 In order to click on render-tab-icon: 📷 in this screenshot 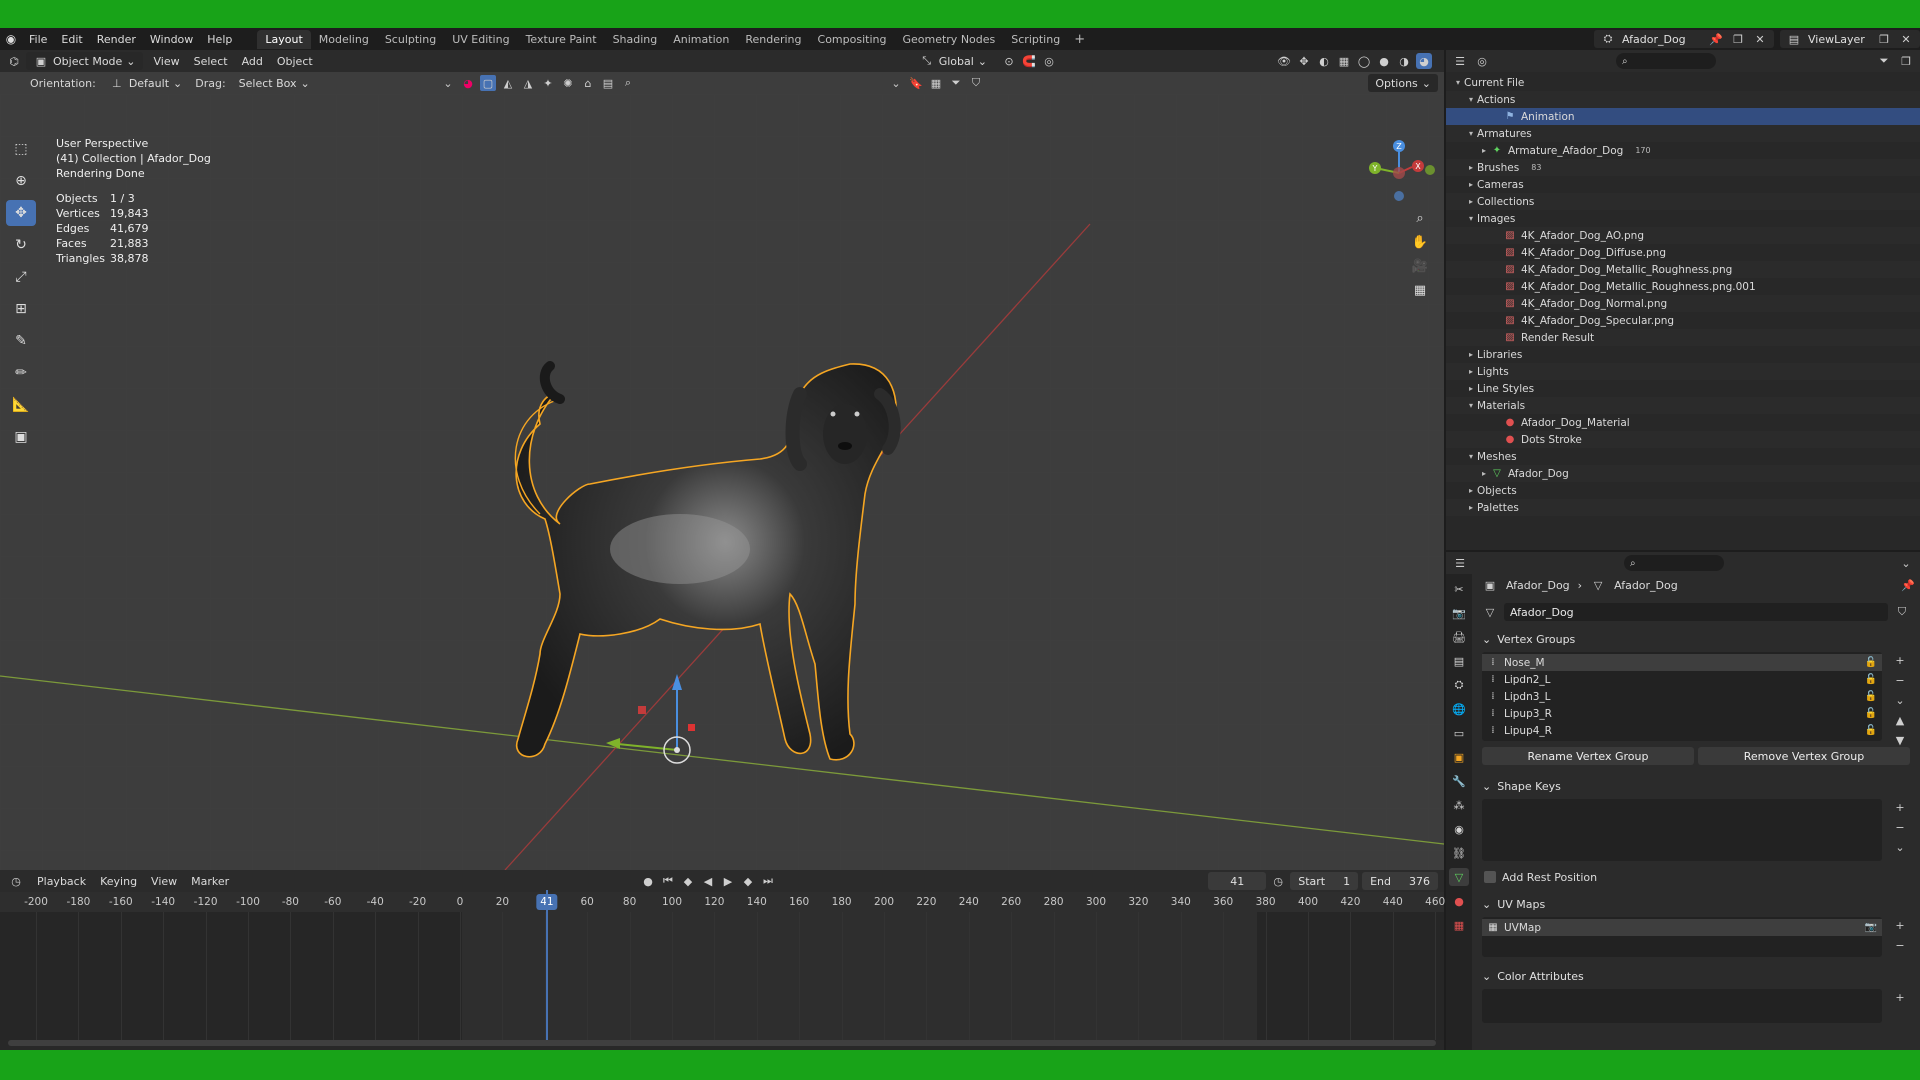, I will do `click(1459, 613)`.